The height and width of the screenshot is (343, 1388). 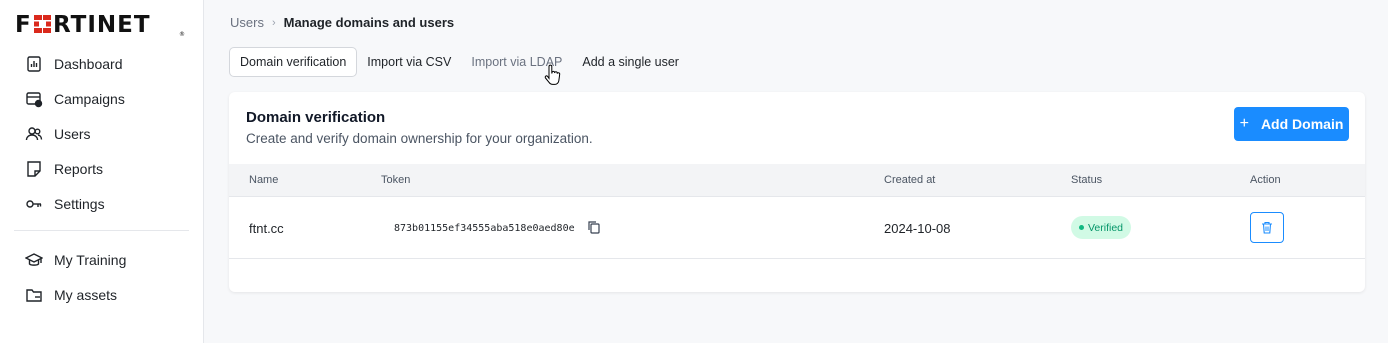 What do you see at coordinates (552, 74) in the screenshot?
I see `hand-pointer-cursor-icon` at bounding box center [552, 74].